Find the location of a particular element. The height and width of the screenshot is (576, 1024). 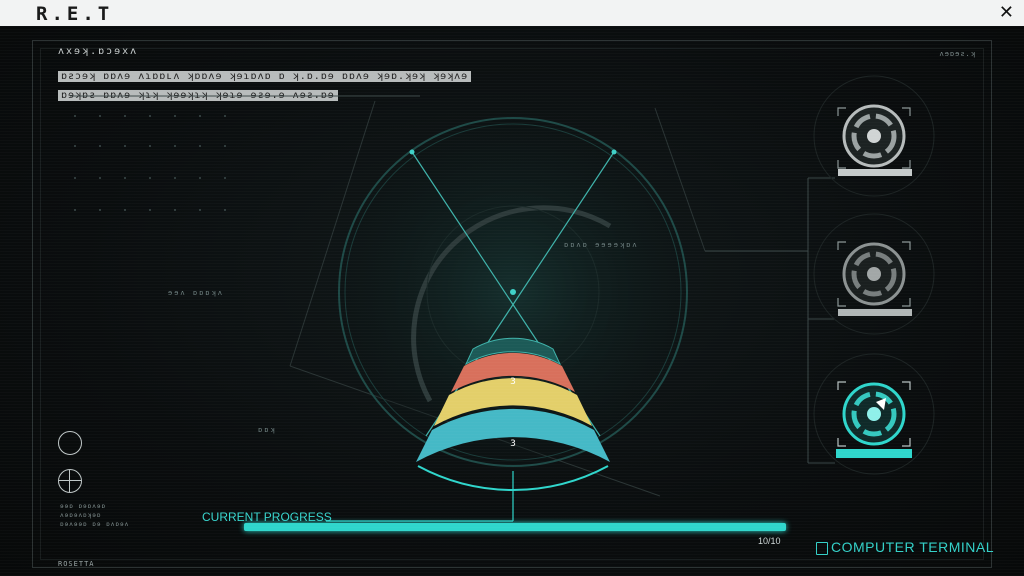

option-2-button is located at coordinates (874, 278).